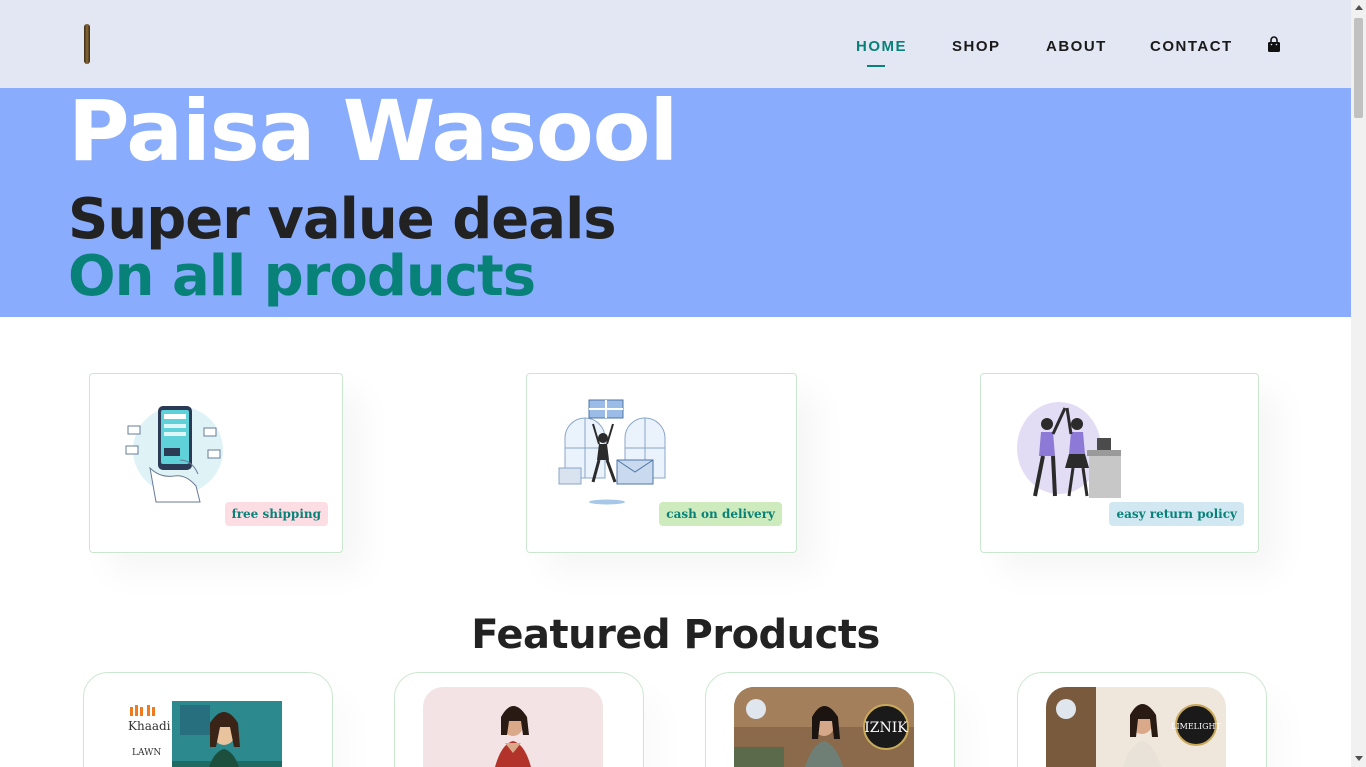 Image resolution: width=1366 pixels, height=767 pixels. Describe the element at coordinates (824, 727) in the screenshot. I see `iznik-product-image: IZNIK` at that location.